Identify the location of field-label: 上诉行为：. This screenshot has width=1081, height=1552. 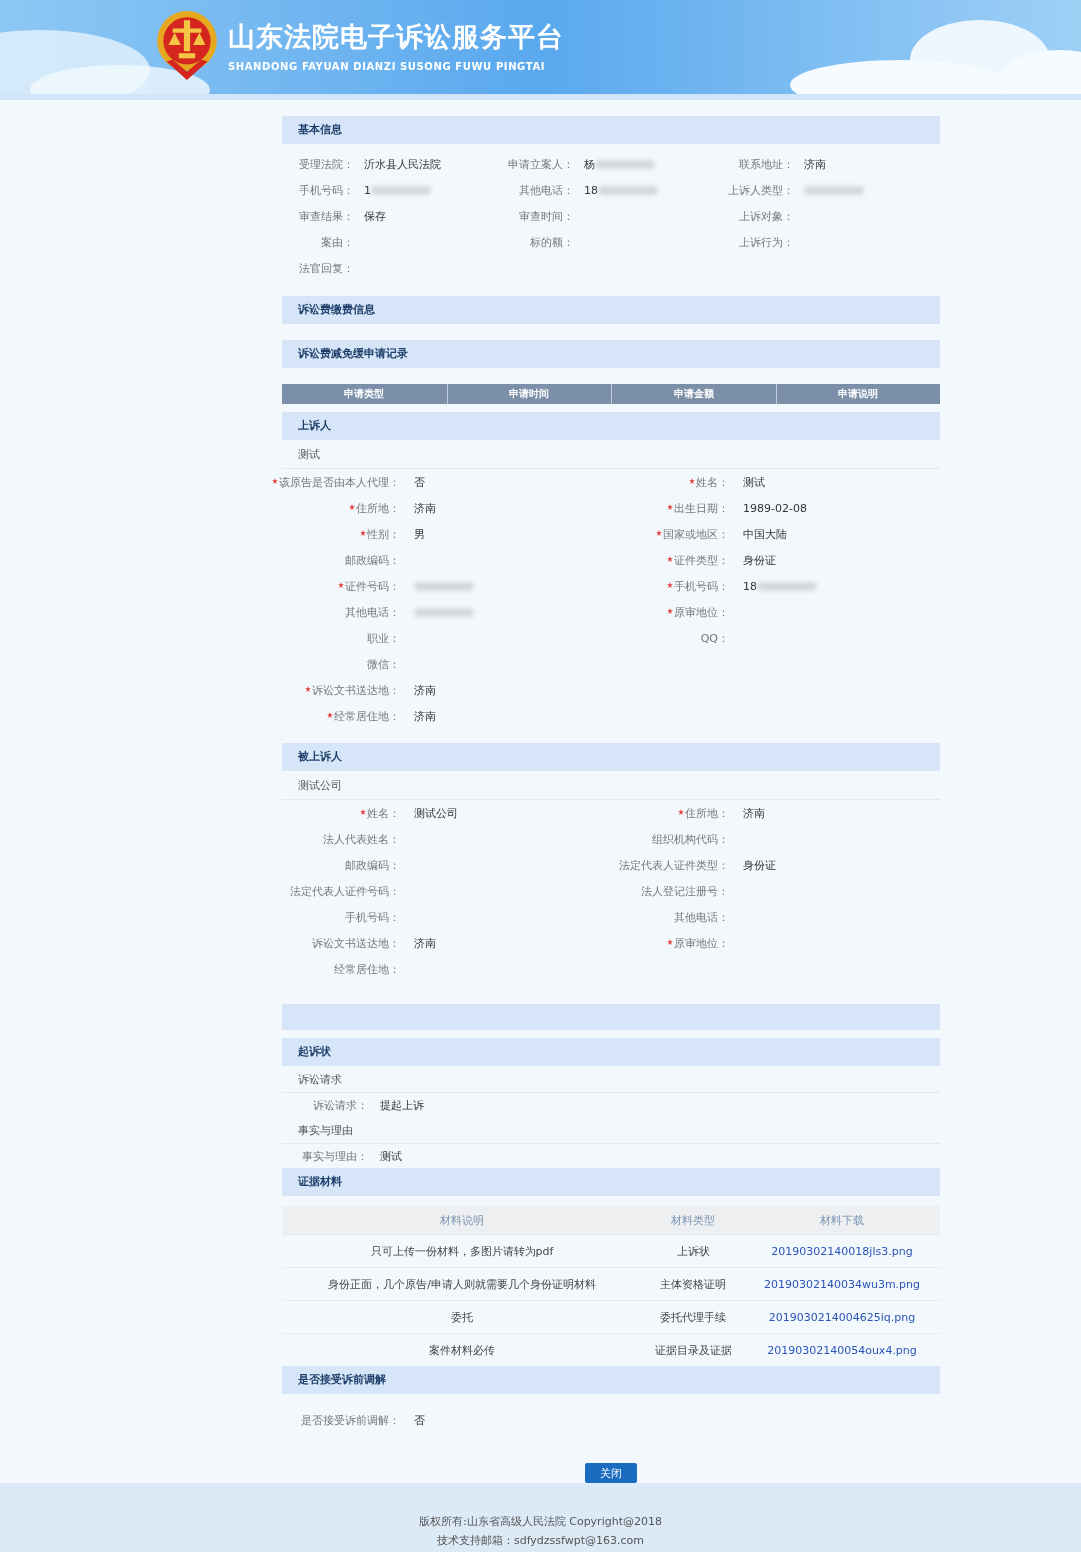
(766, 242).